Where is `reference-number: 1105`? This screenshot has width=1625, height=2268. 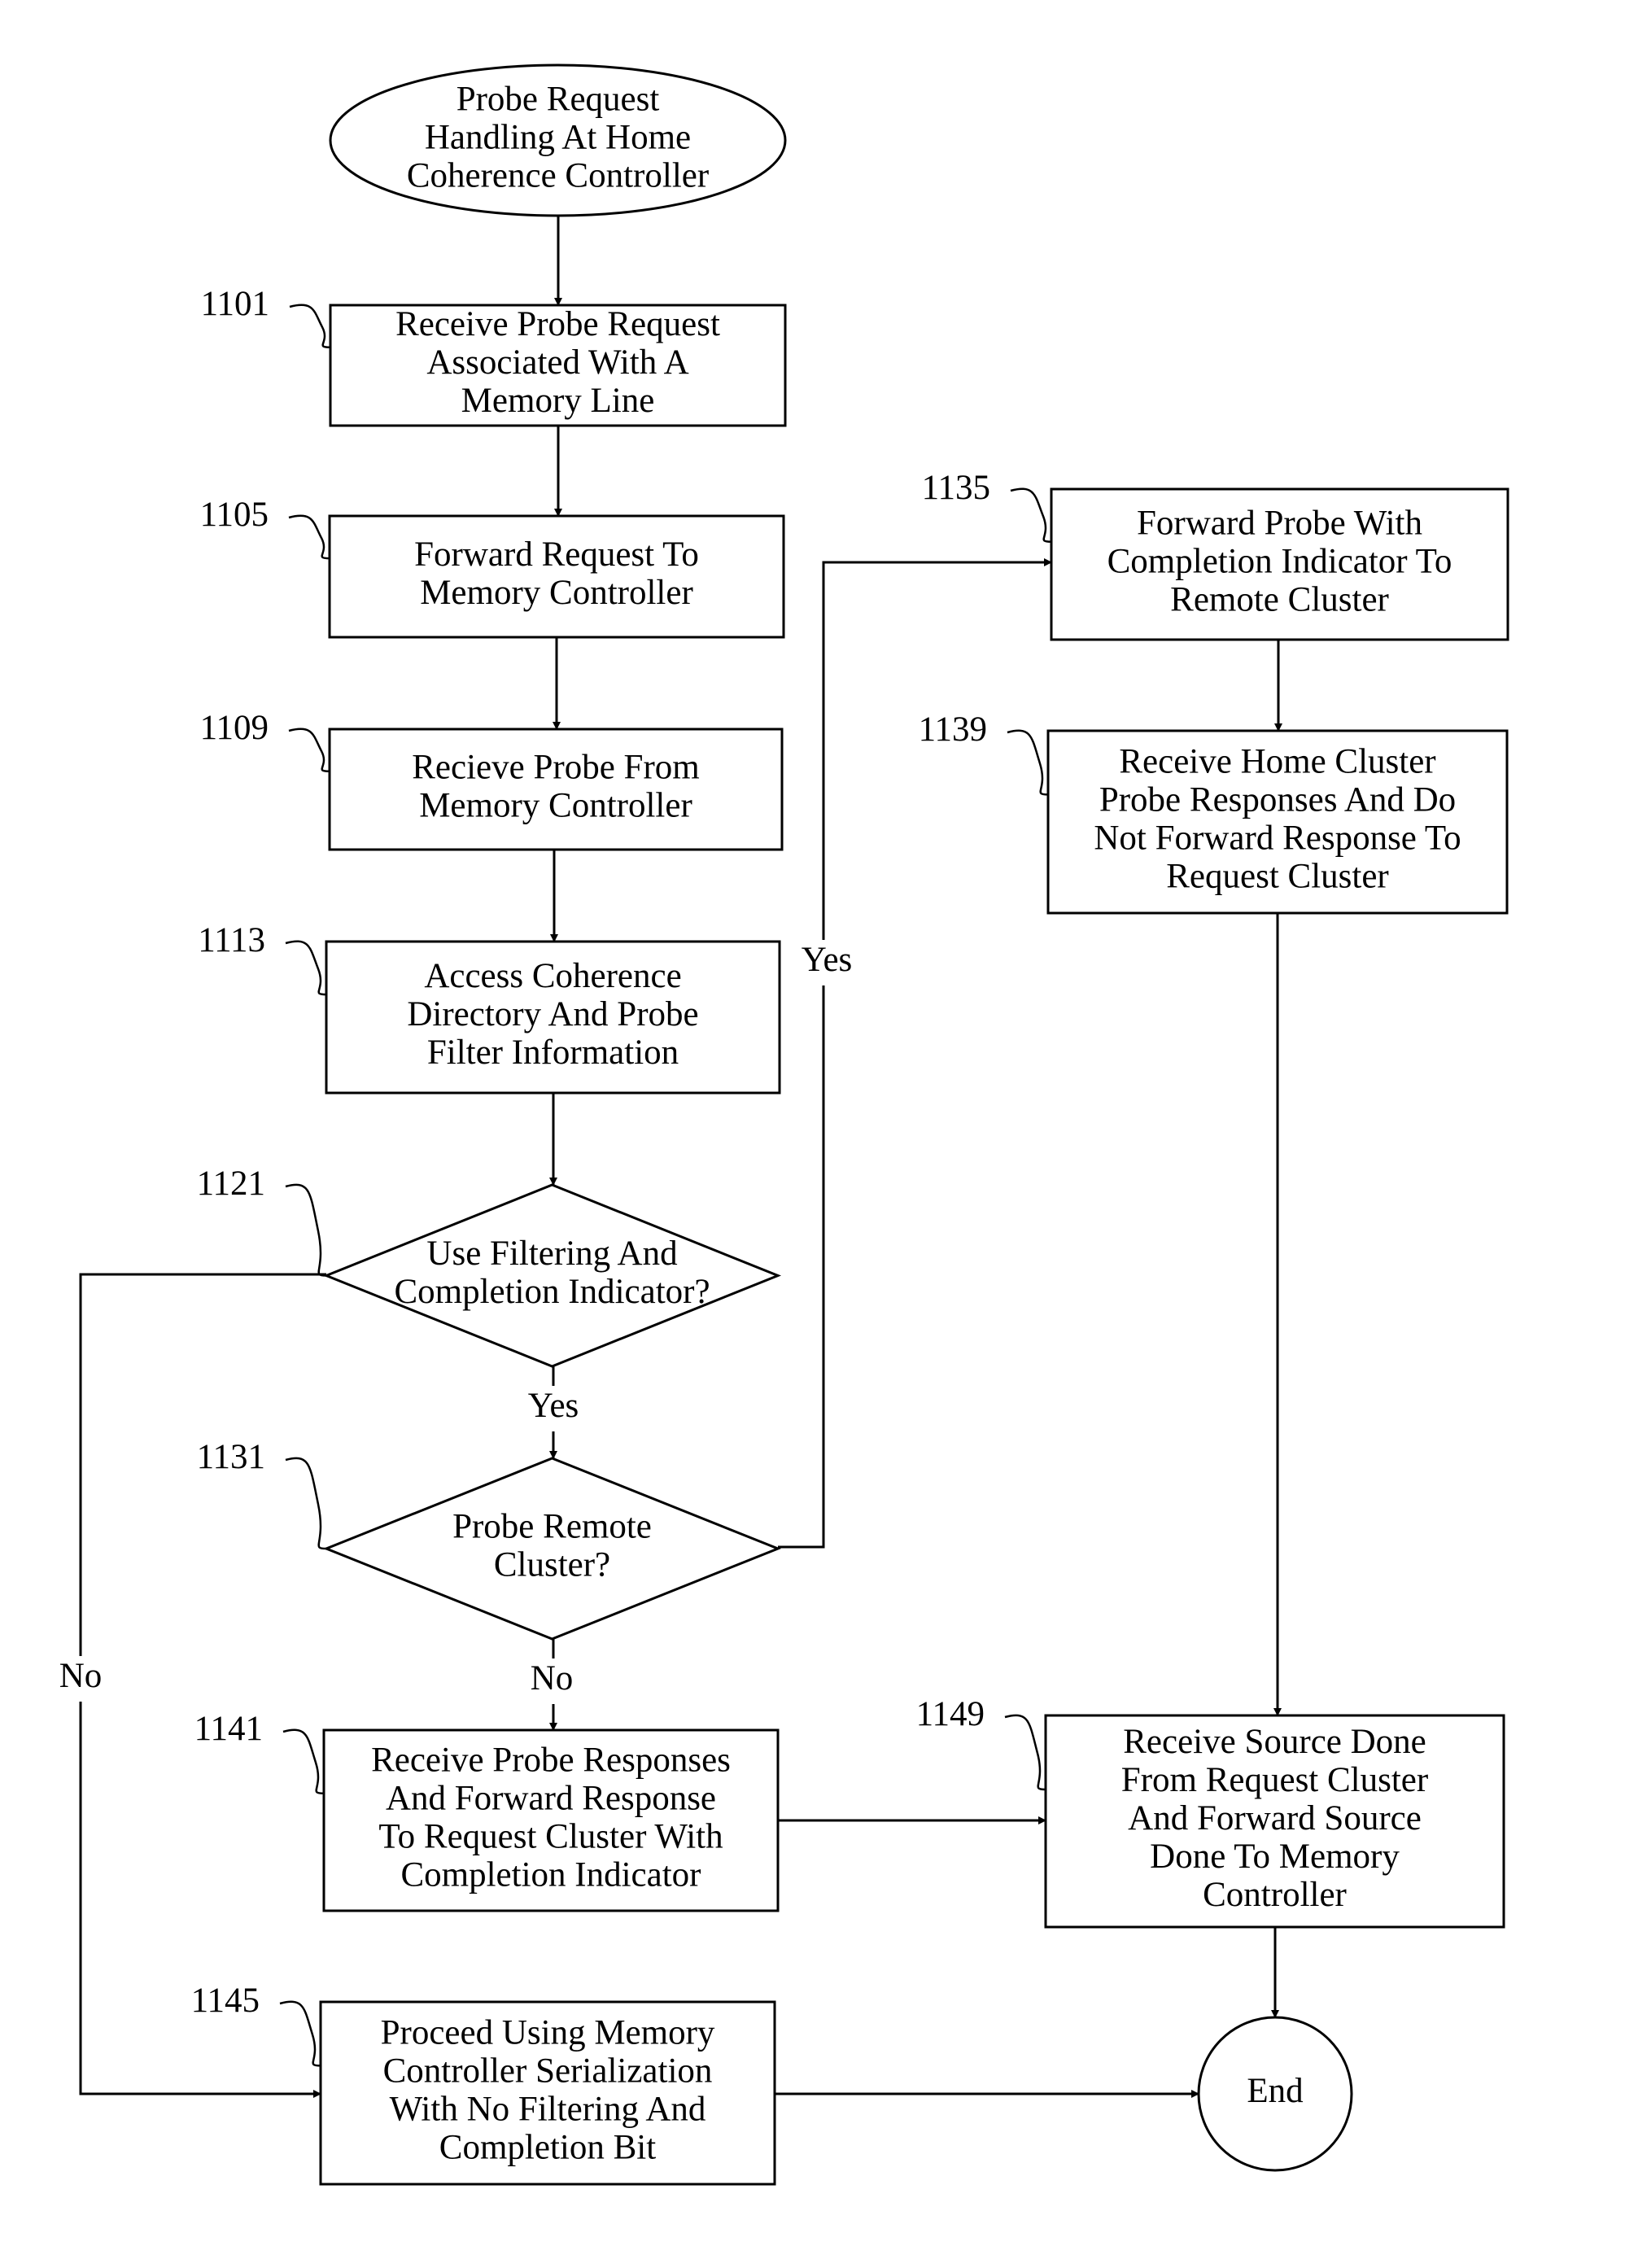
reference-number: 1105 is located at coordinates (234, 515).